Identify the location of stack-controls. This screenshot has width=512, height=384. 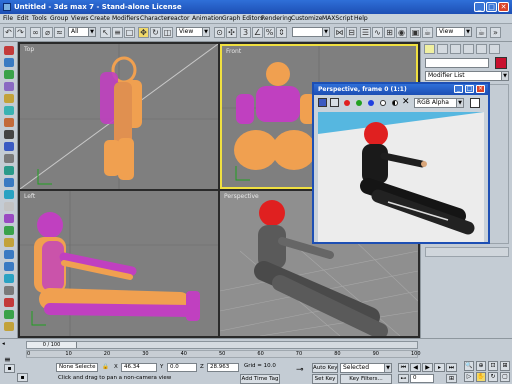
(467, 252).